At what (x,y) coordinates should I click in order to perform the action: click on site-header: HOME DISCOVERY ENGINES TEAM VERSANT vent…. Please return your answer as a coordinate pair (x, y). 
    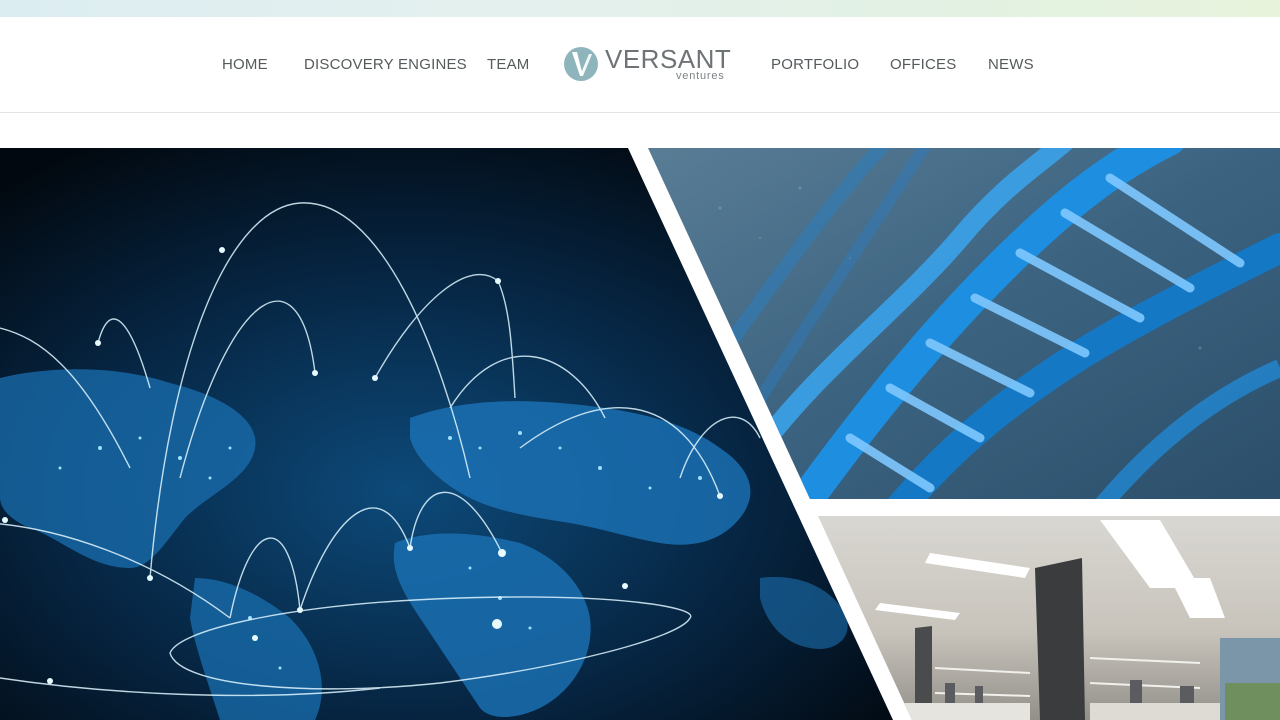
    Looking at the image, I should click on (640, 65).